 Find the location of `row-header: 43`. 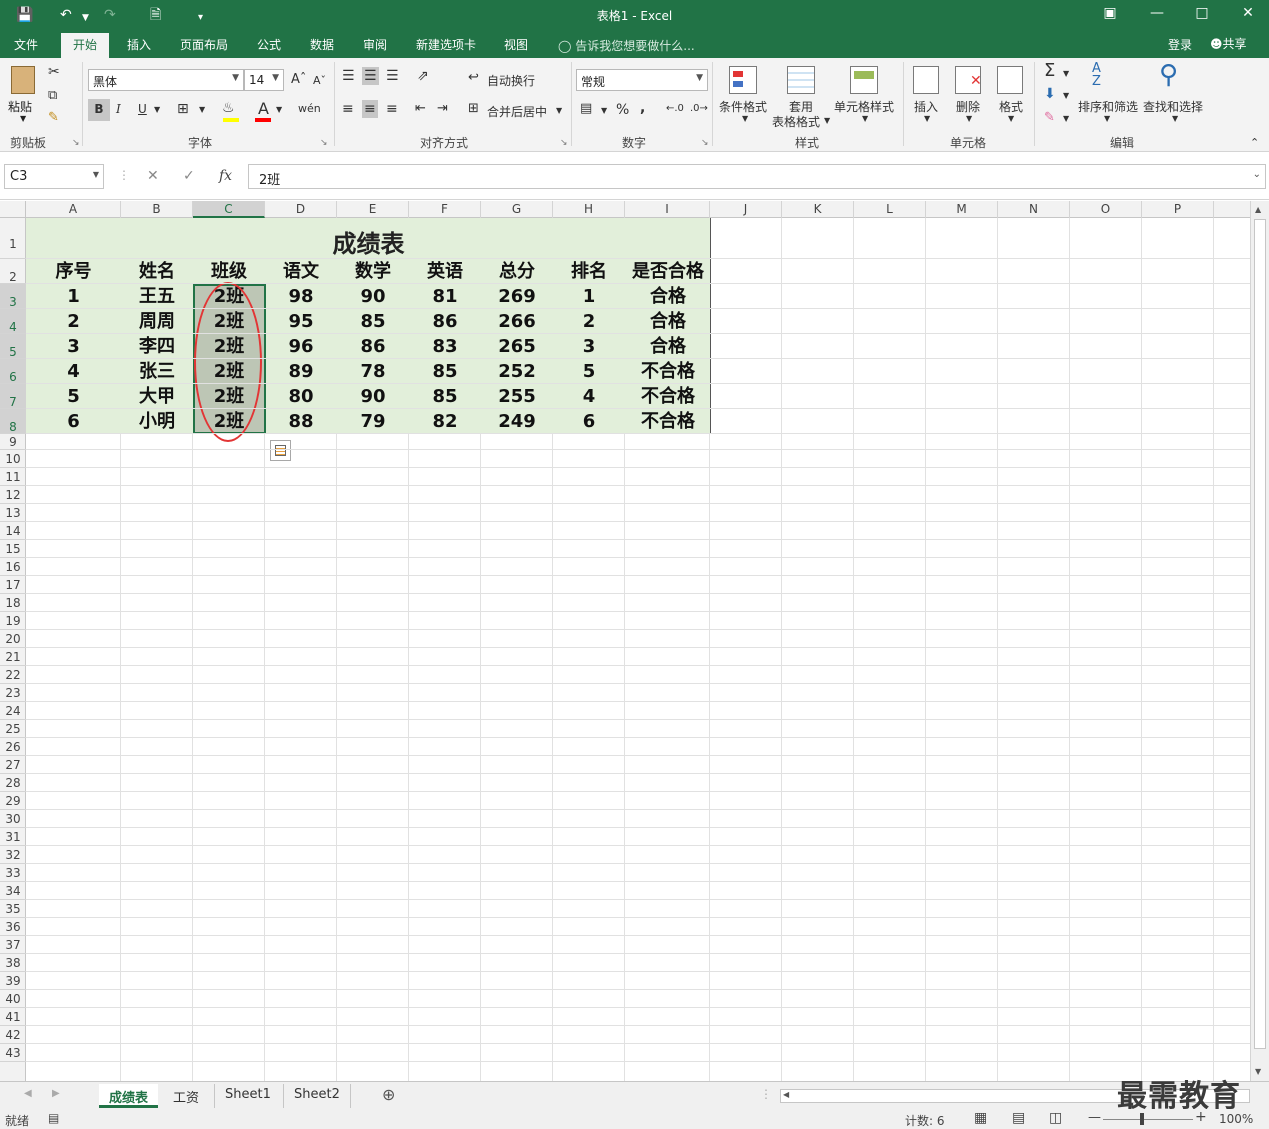

row-header: 43 is located at coordinates (13, 1053).